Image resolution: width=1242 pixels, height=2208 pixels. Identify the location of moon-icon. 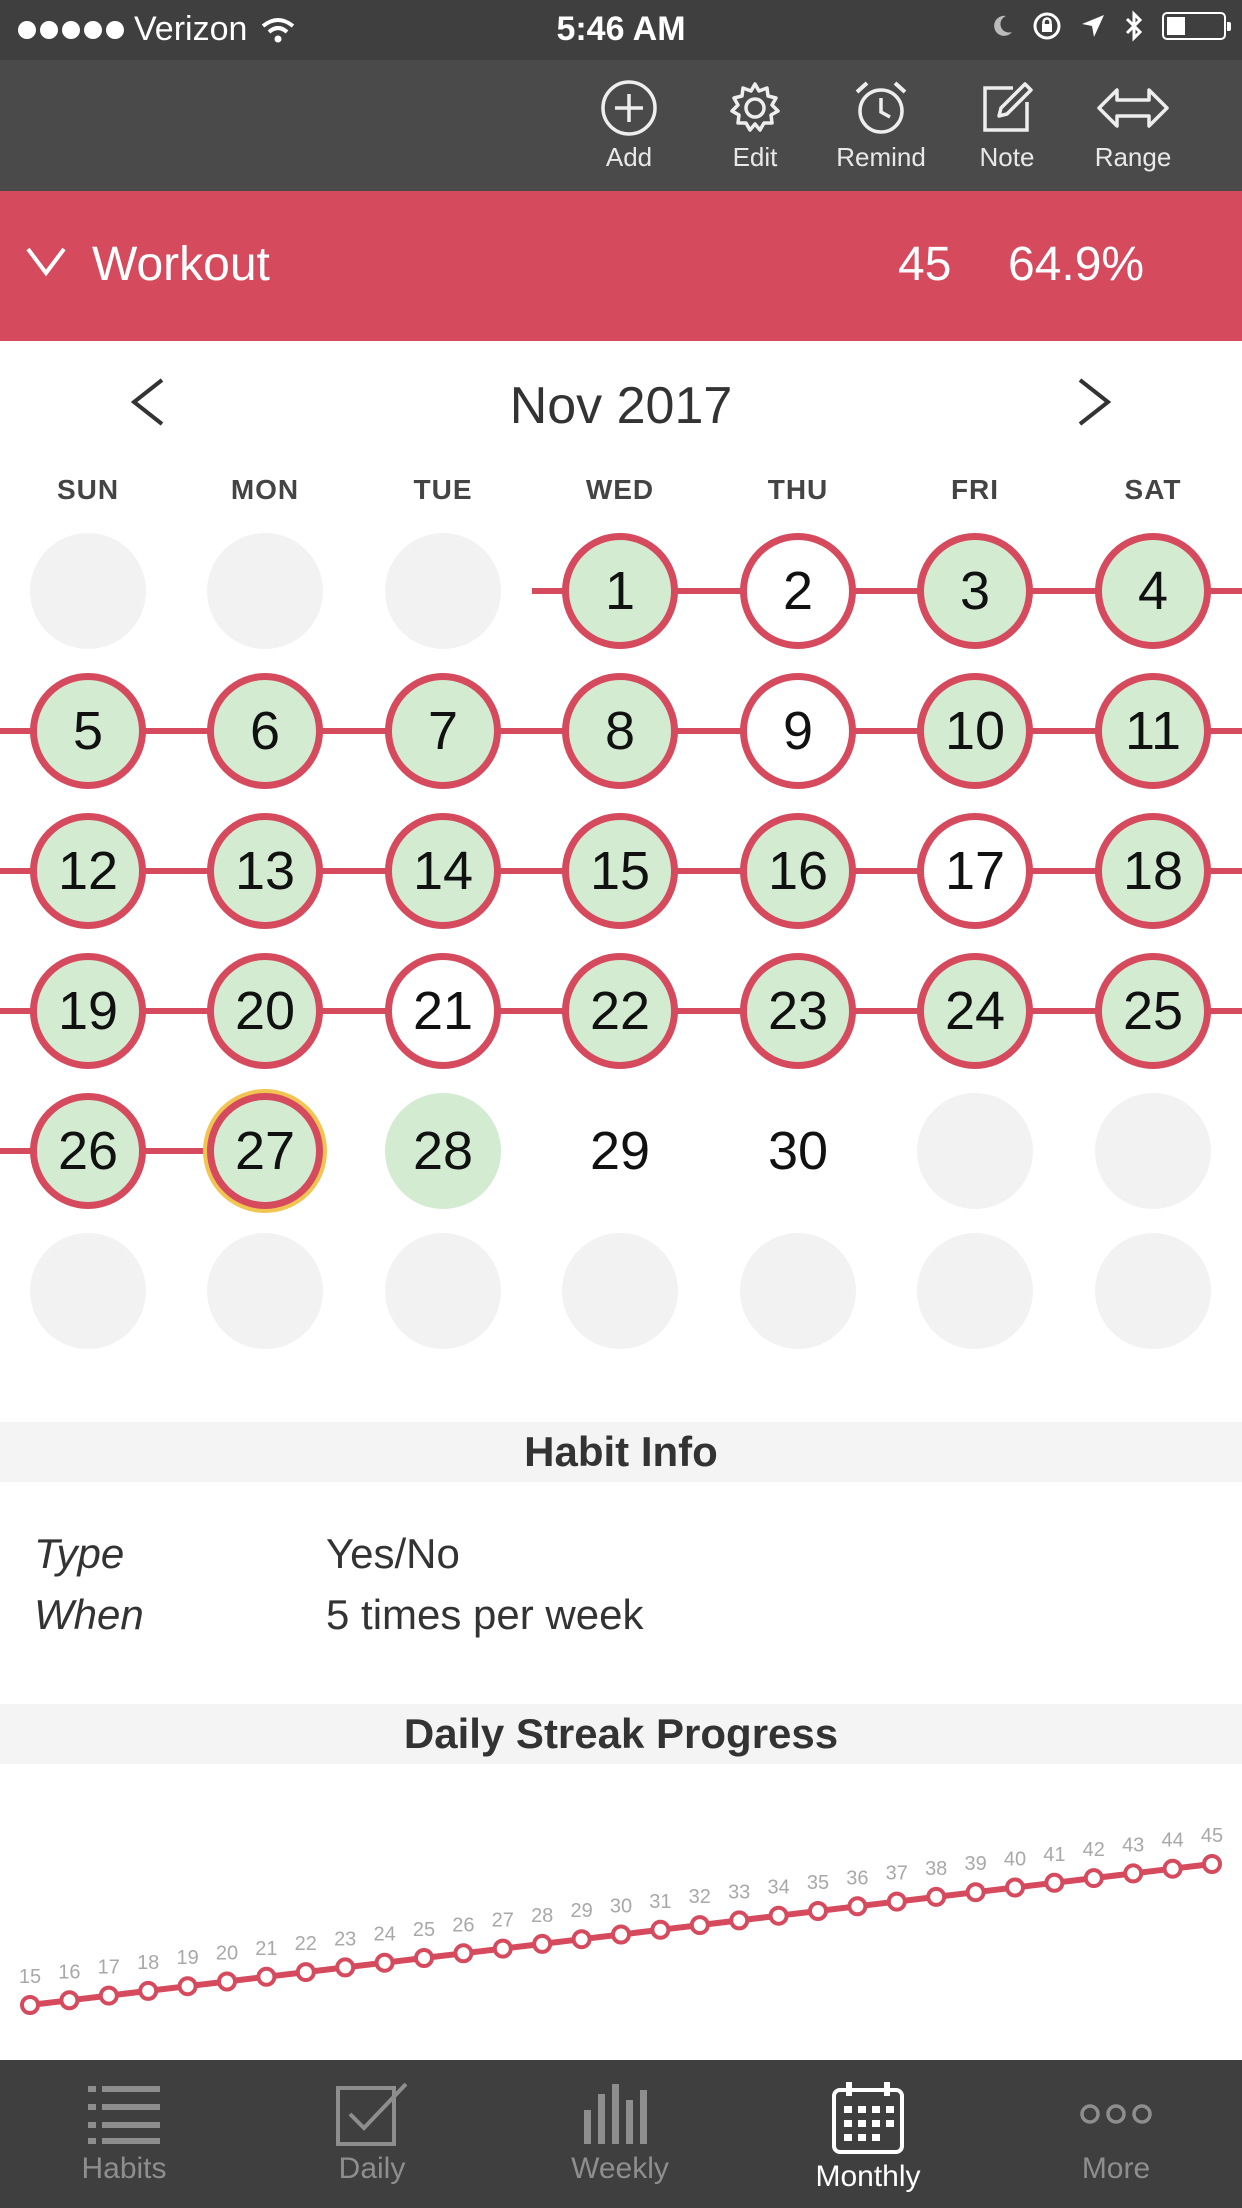
(1003, 25).